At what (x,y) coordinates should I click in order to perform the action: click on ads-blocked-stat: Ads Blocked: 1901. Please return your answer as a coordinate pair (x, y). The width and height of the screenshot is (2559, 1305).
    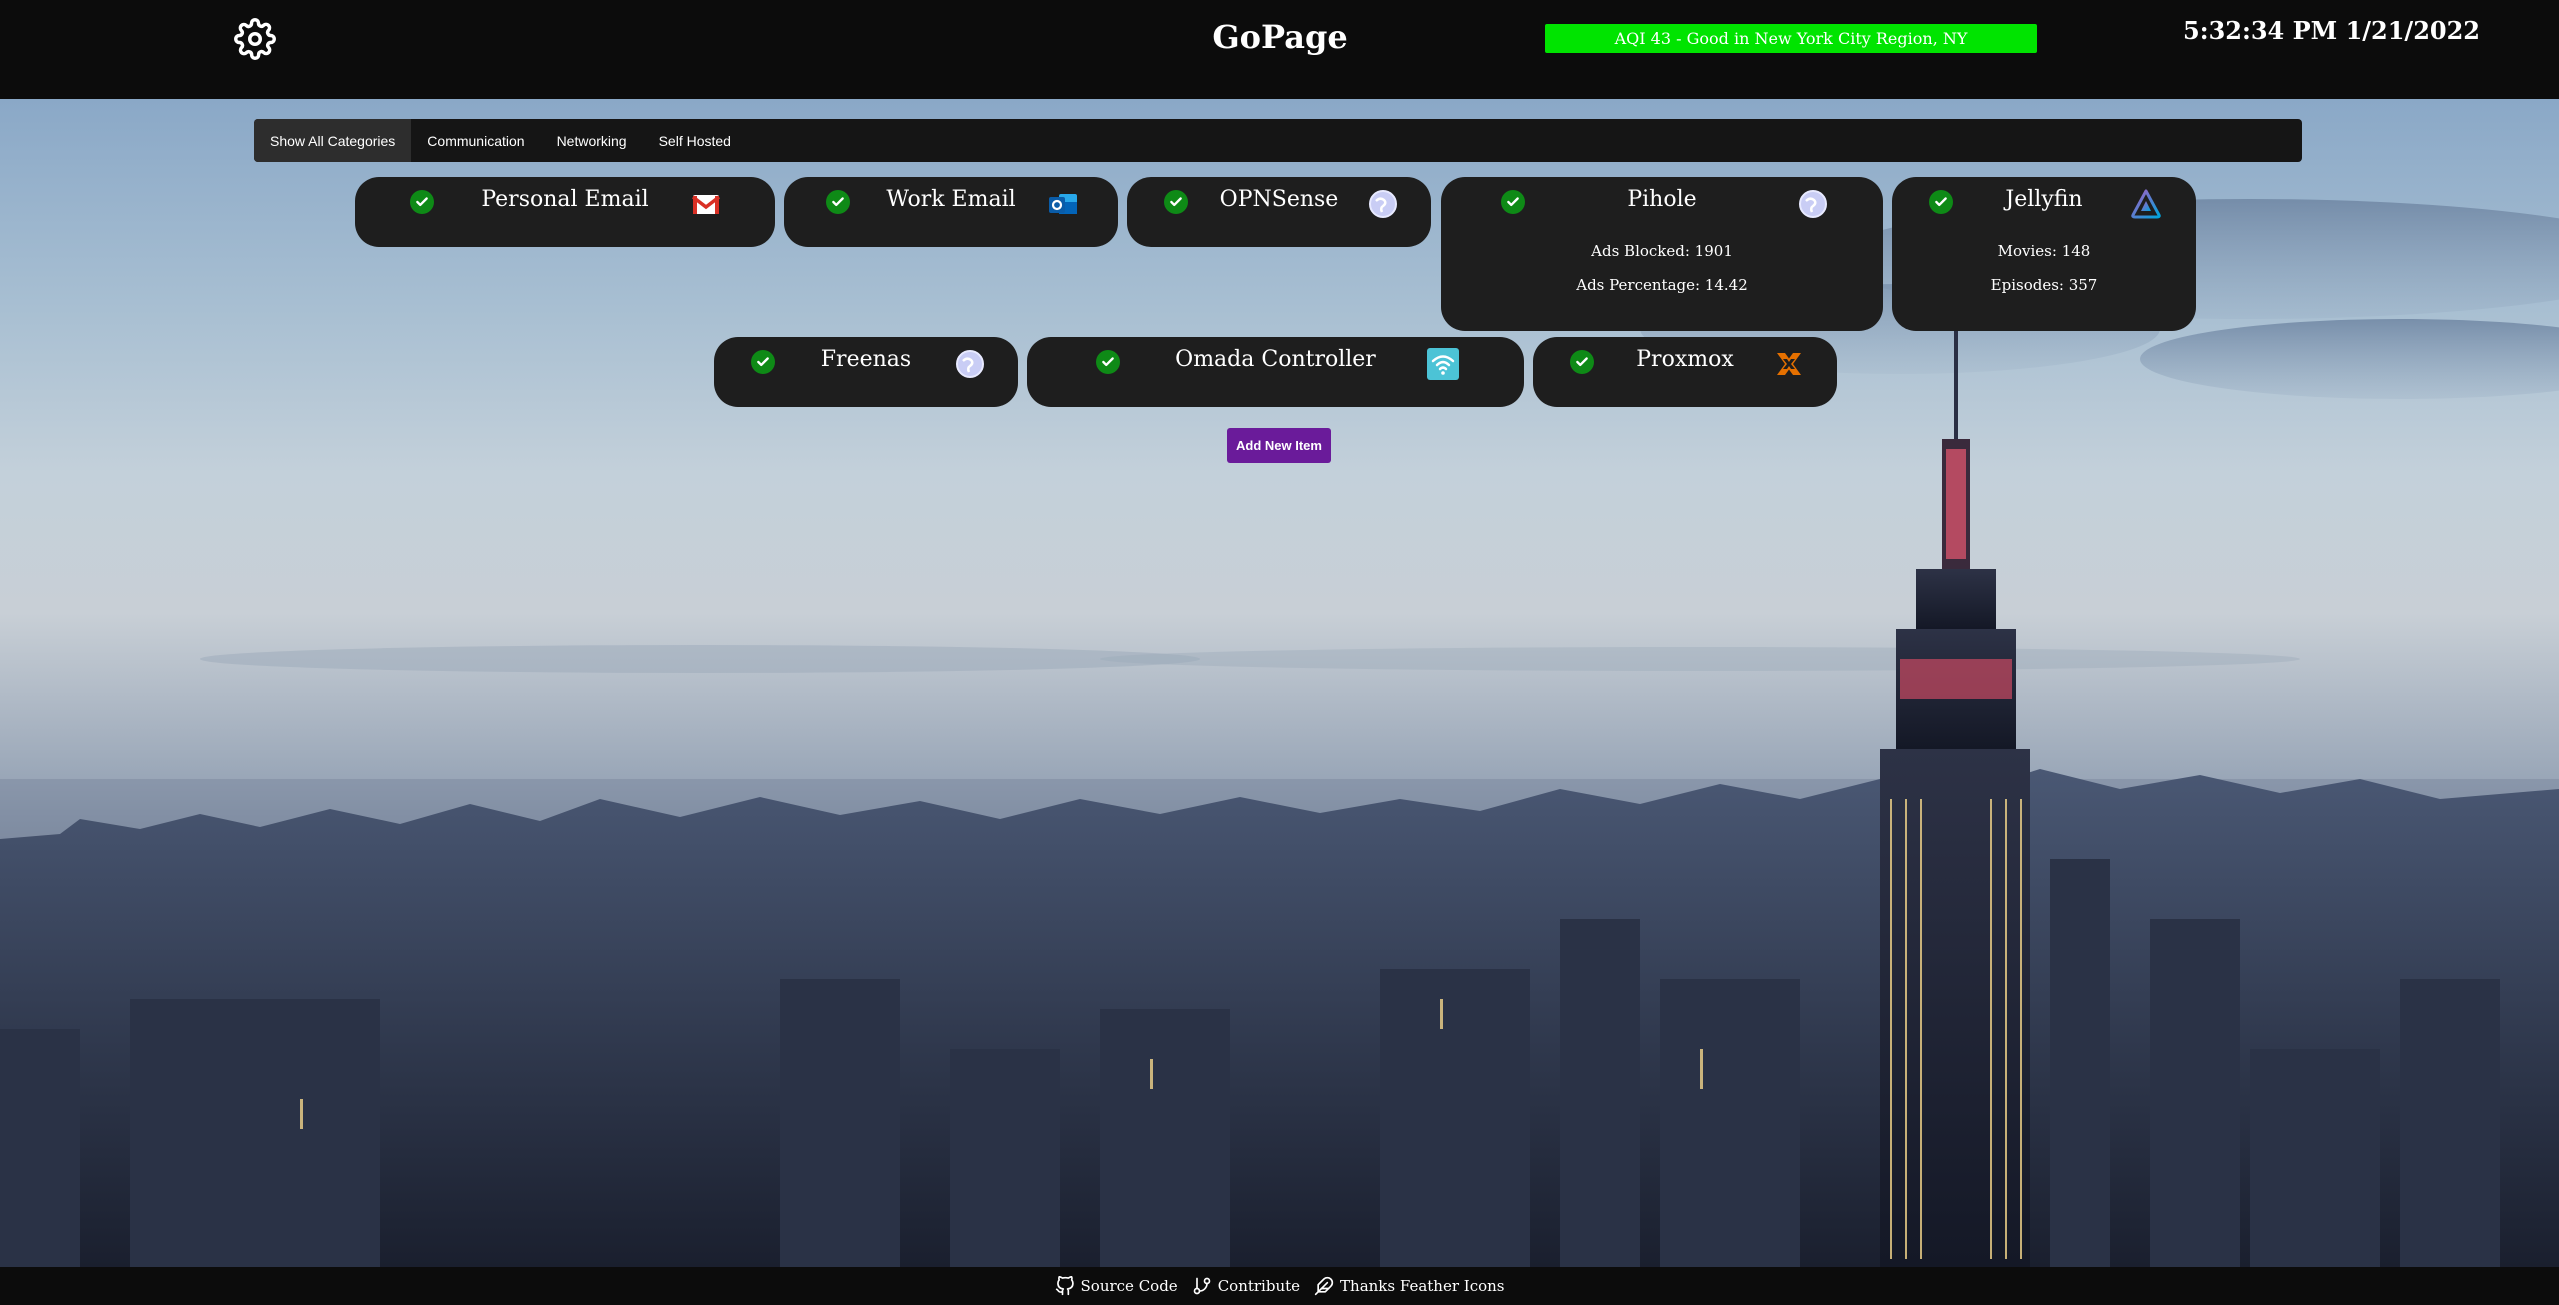
    Looking at the image, I should click on (1662, 251).